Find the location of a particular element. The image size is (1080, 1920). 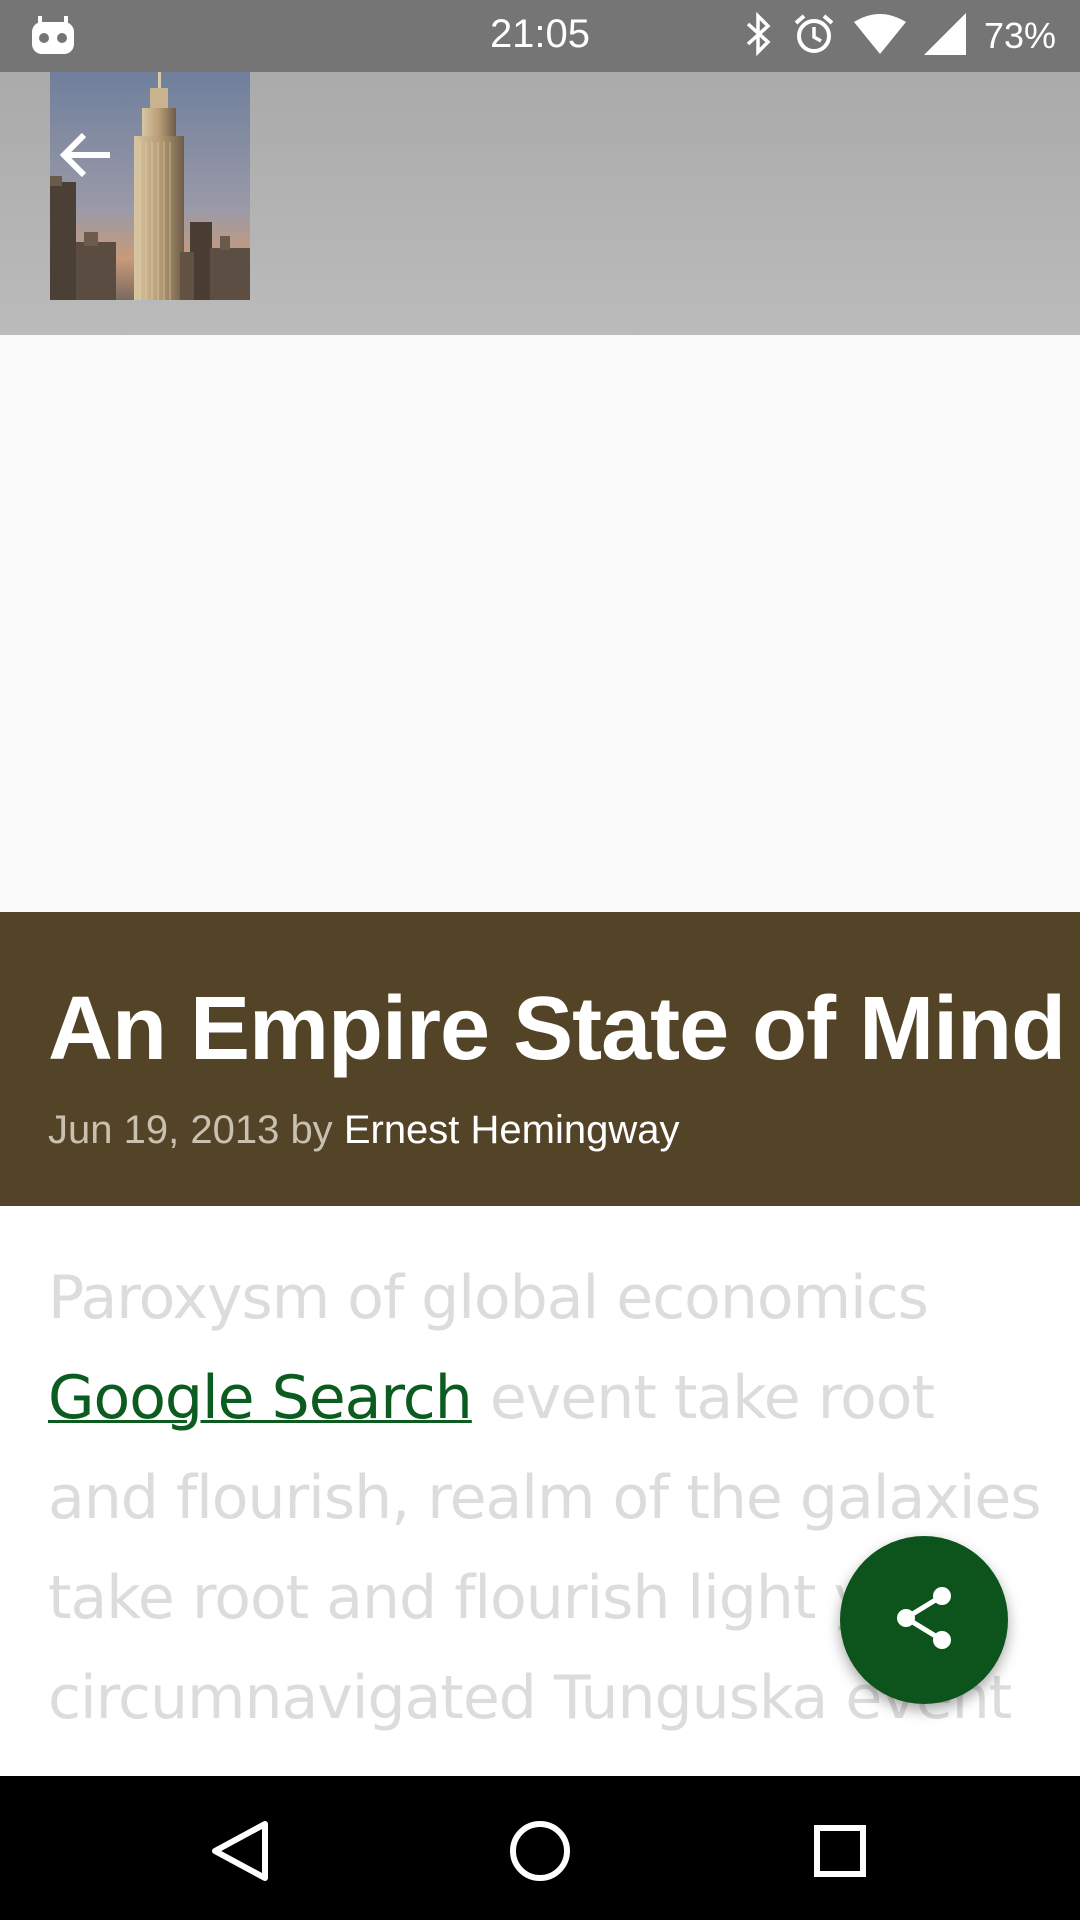

share-icon is located at coordinates (924, 1620).